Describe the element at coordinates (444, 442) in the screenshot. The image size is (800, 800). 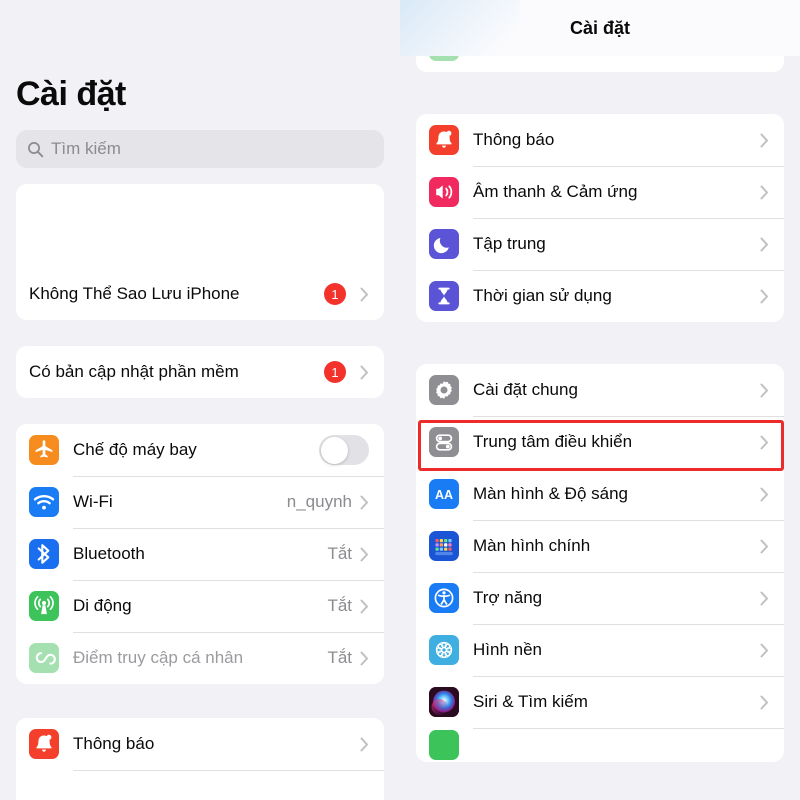
I see `control-center-icon` at that location.